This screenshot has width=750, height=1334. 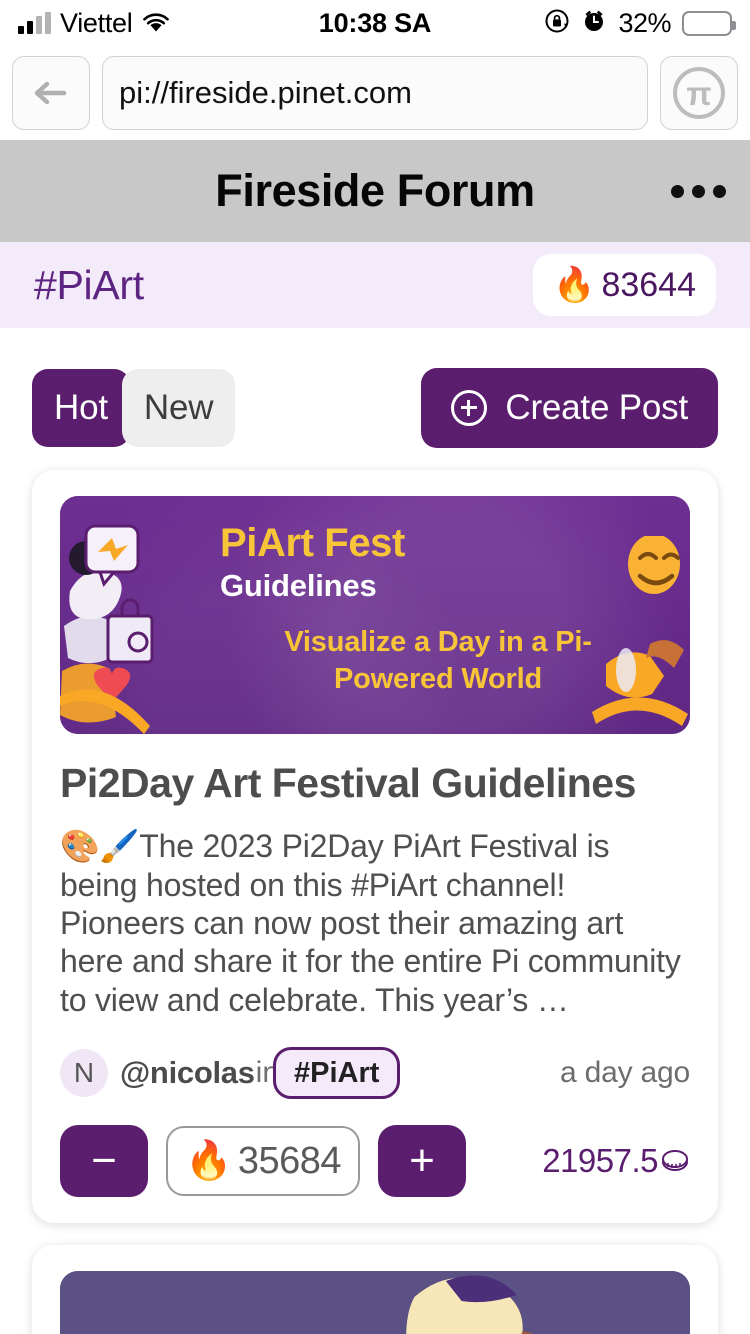 I want to click on status-bar-left: Viettel, so click(x=94, y=23).